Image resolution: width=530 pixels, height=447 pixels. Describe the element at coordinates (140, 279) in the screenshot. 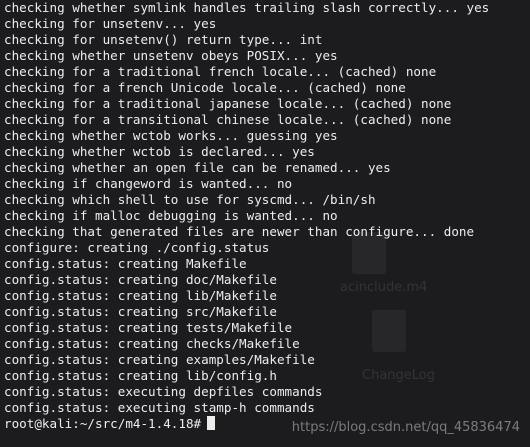

I see `terminal-line: config.status: creating doc/Makefile` at that location.